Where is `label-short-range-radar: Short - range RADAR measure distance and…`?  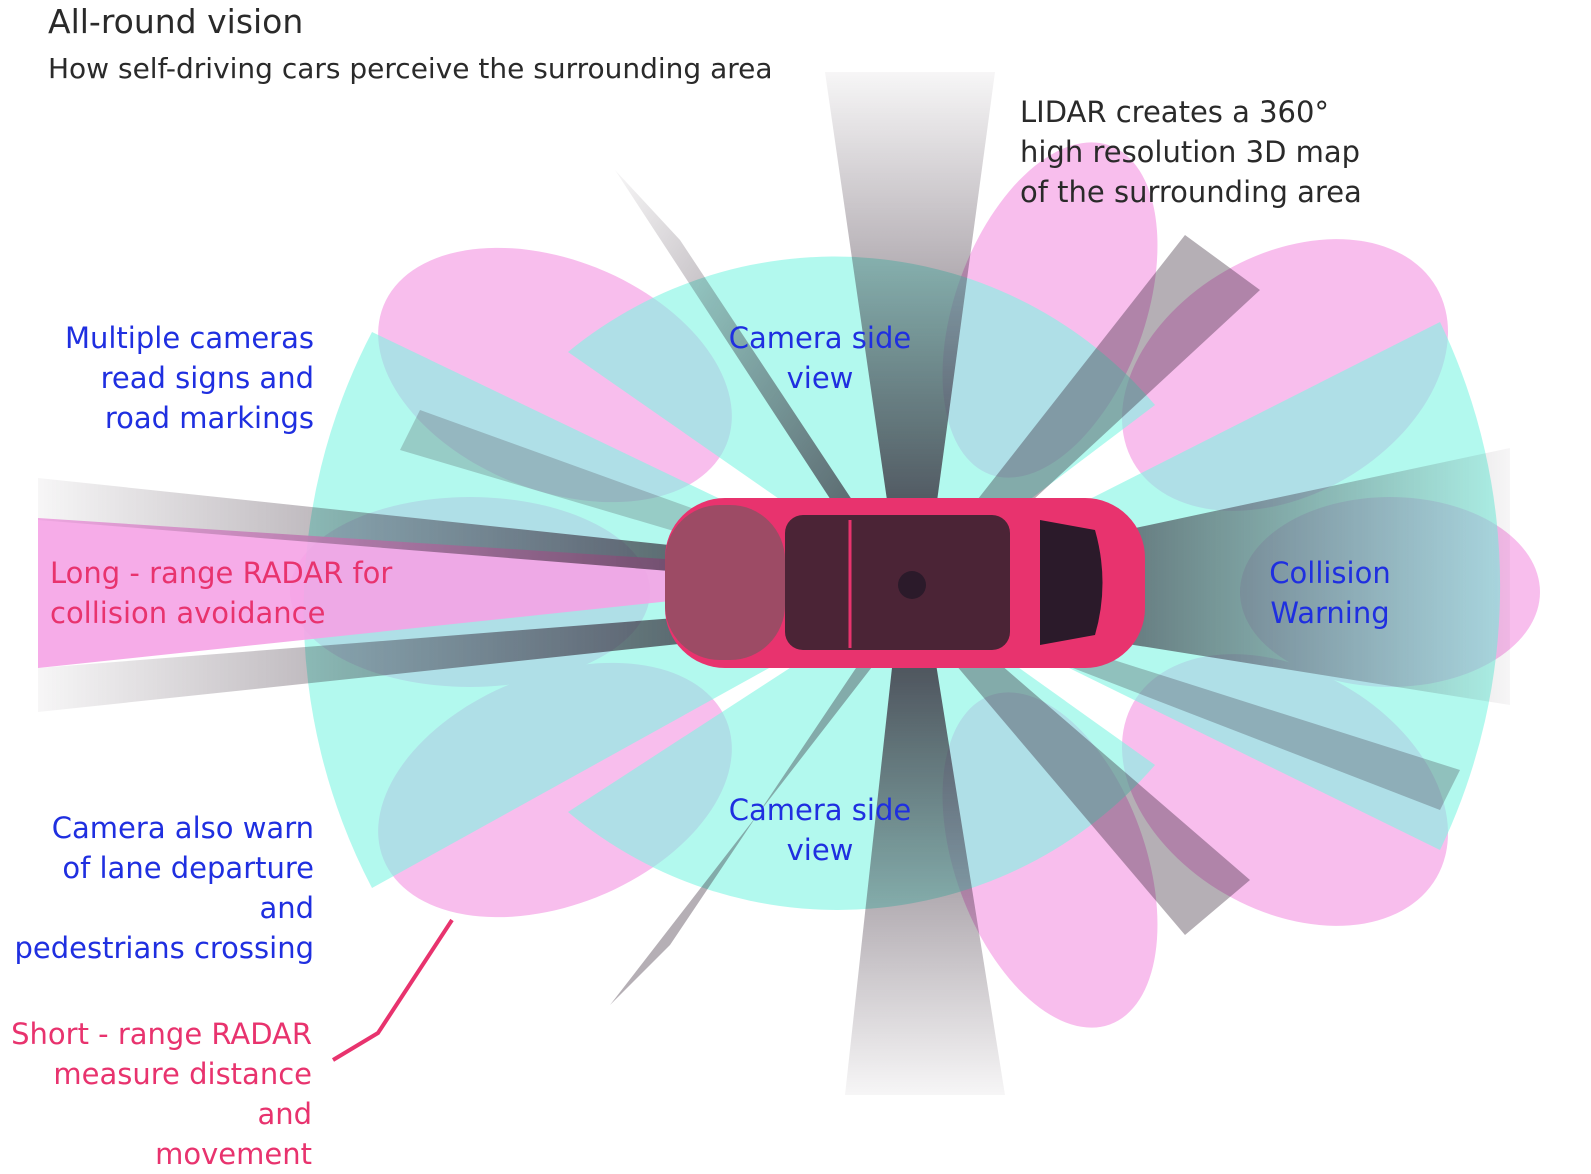 label-short-range-radar: Short - range RADAR measure distance and… is located at coordinates (161, 1094).